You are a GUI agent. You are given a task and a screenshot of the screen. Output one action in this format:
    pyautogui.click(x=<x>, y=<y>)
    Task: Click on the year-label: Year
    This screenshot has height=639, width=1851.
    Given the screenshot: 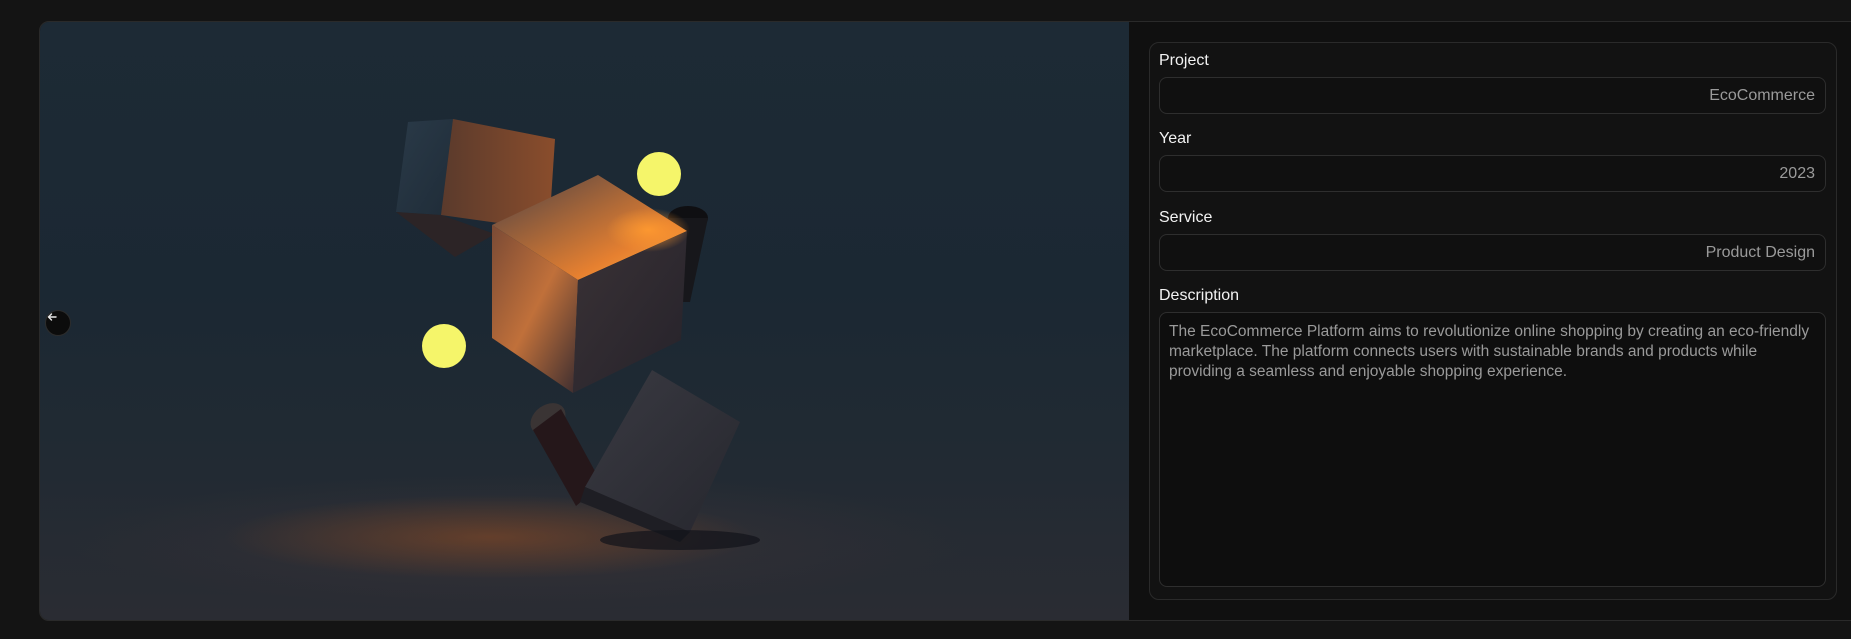 What is the action you would take?
    pyautogui.click(x=1175, y=138)
    